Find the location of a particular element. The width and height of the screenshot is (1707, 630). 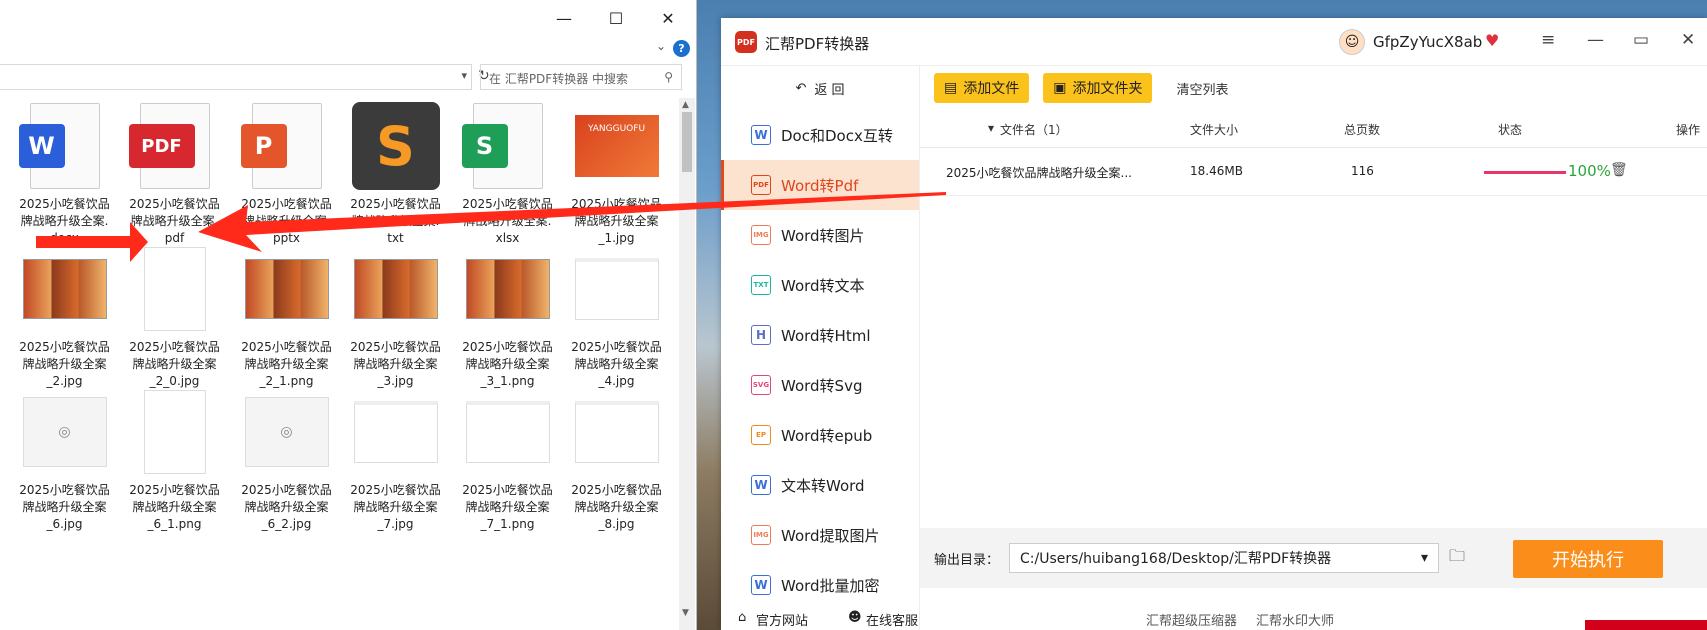

username: GfpZyYucX8ab is located at coordinates (1427, 42).